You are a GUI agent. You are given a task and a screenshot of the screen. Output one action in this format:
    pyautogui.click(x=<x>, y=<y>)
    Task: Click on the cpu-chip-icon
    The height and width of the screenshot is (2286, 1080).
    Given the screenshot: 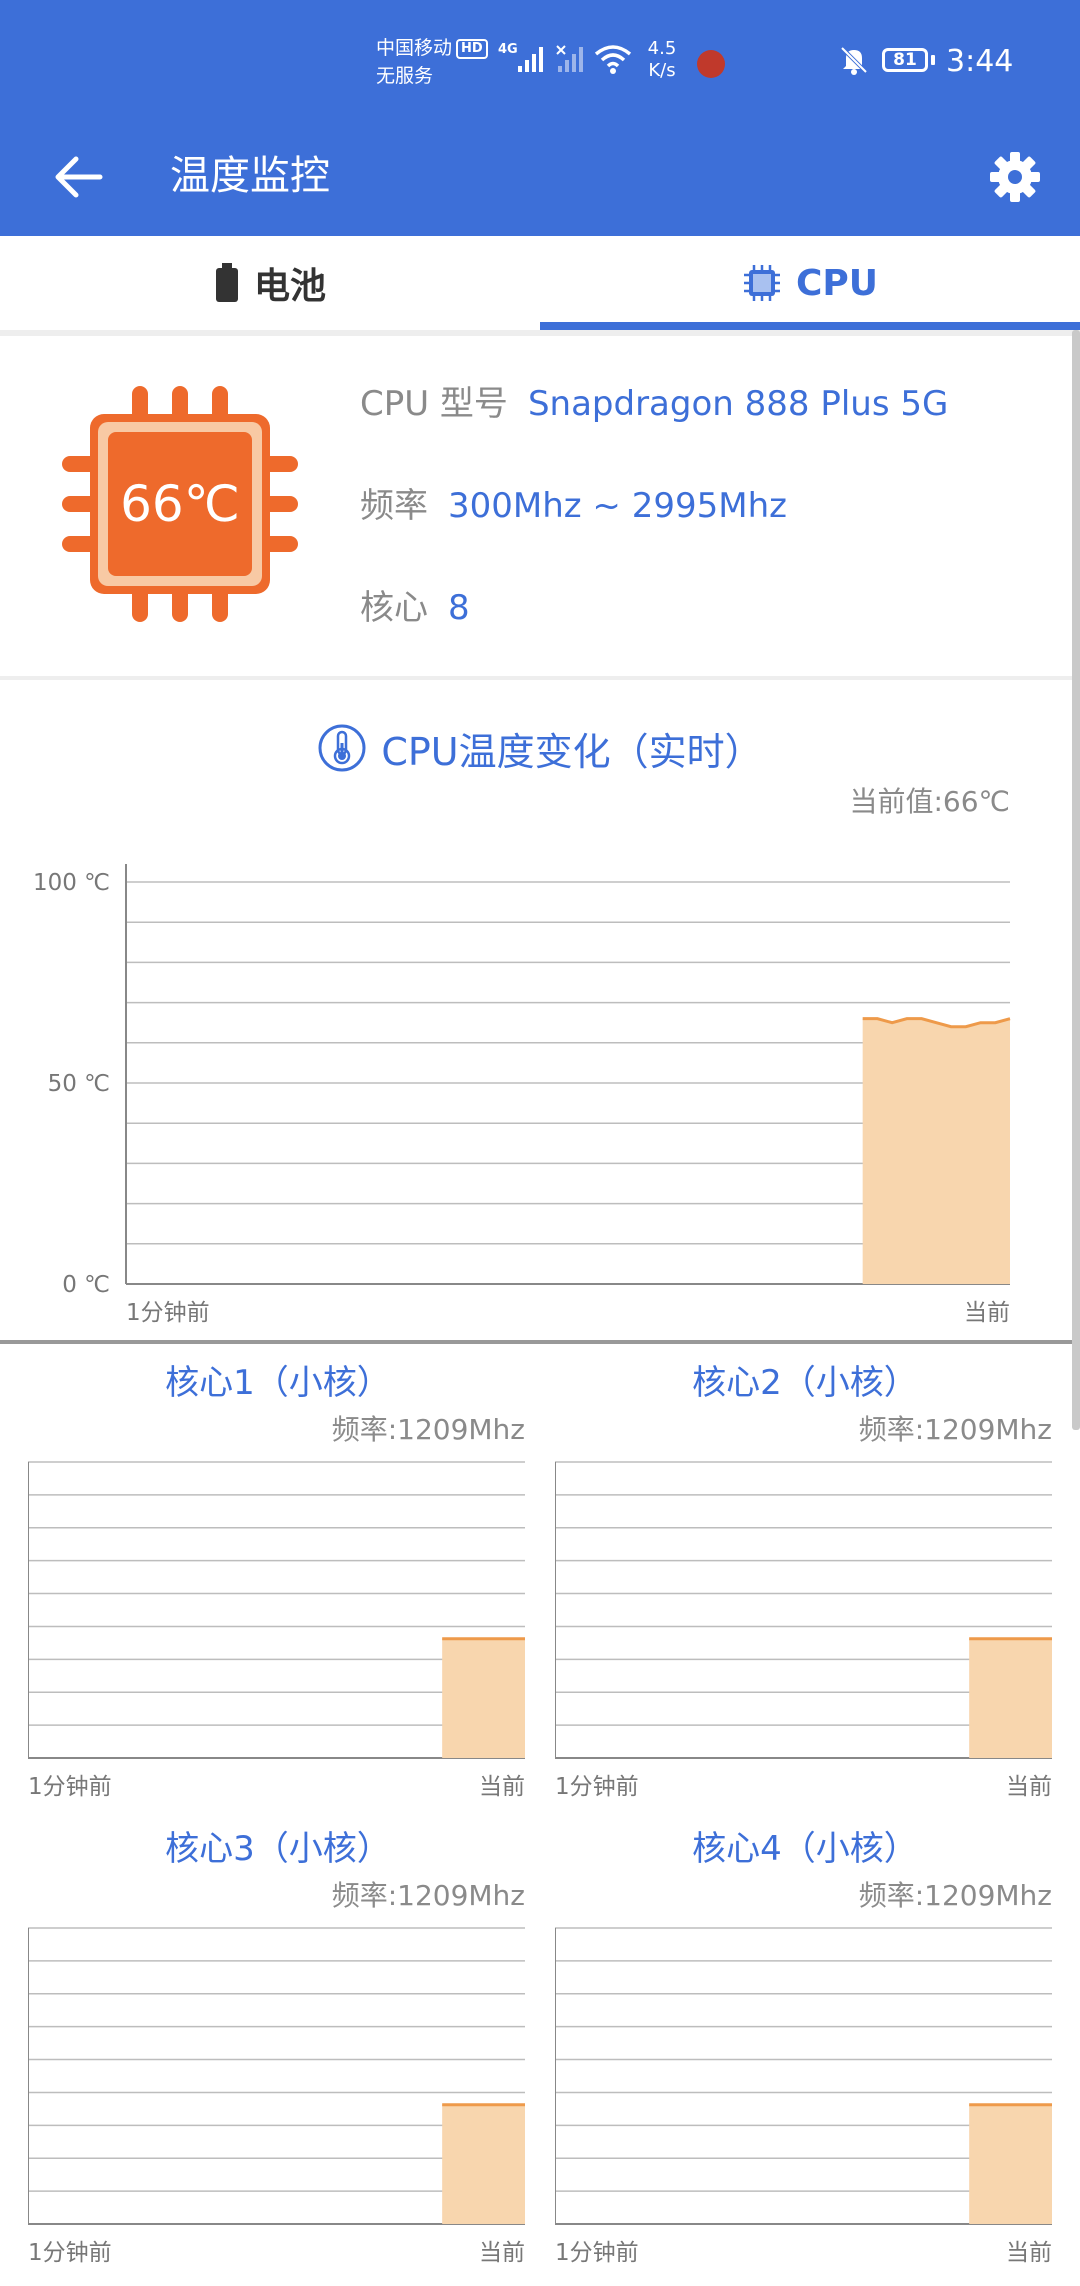 What is the action you would take?
    pyautogui.click(x=761, y=283)
    